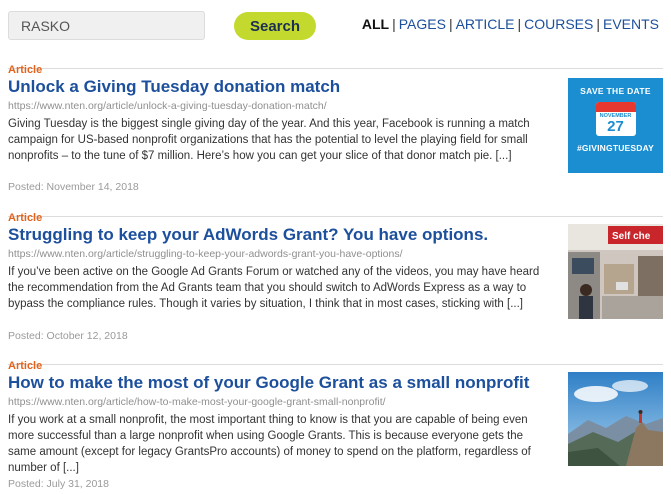 Image resolution: width=671 pixels, height=494 pixels. I want to click on calendar-icon: NOVEMBER 27, so click(615, 119).